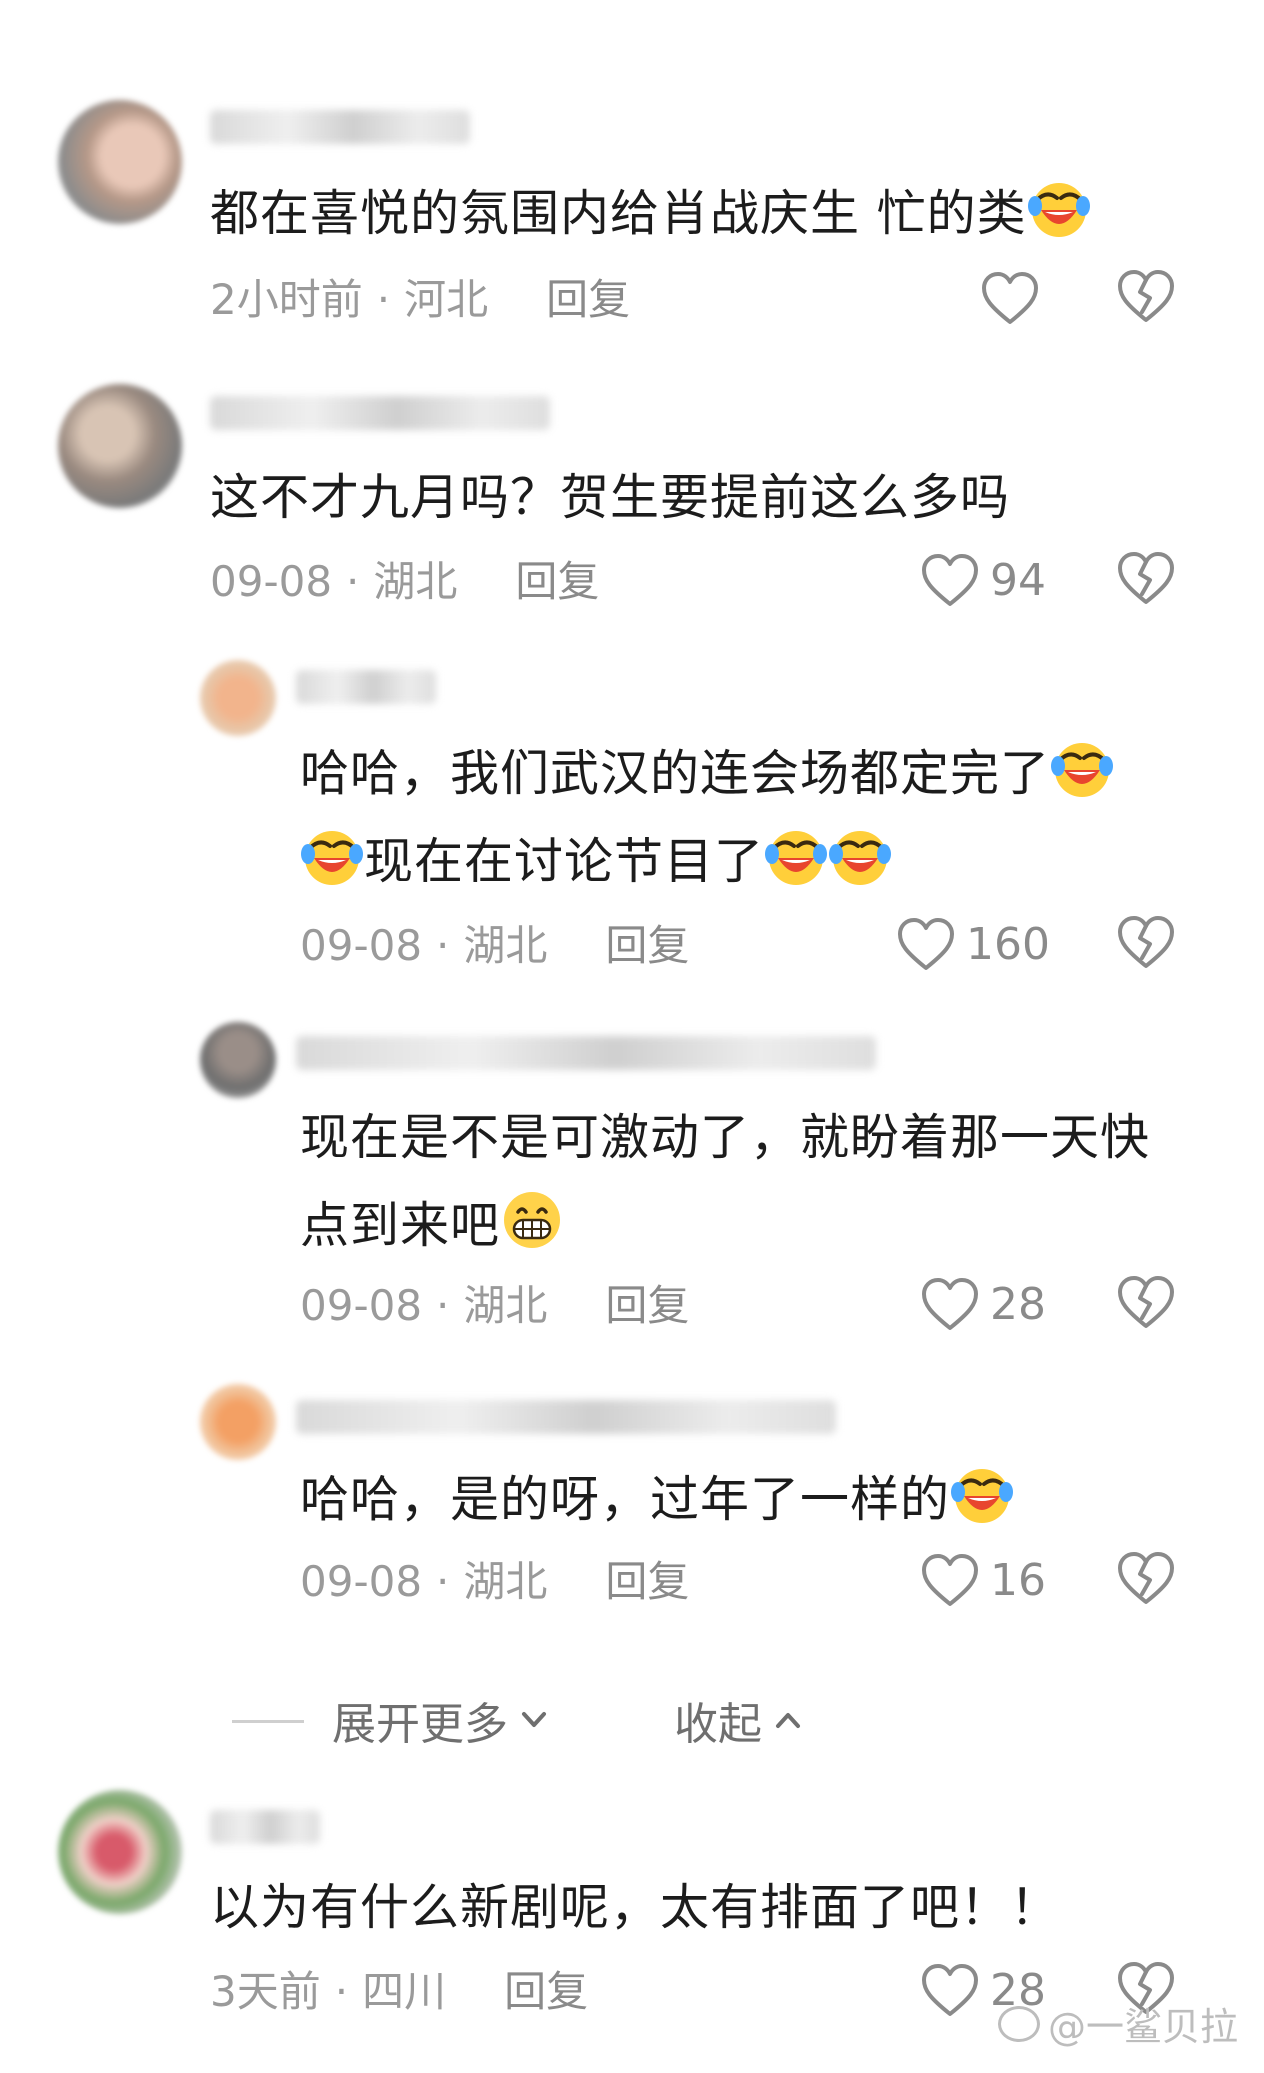  I want to click on like-count: 16, so click(1018, 1580).